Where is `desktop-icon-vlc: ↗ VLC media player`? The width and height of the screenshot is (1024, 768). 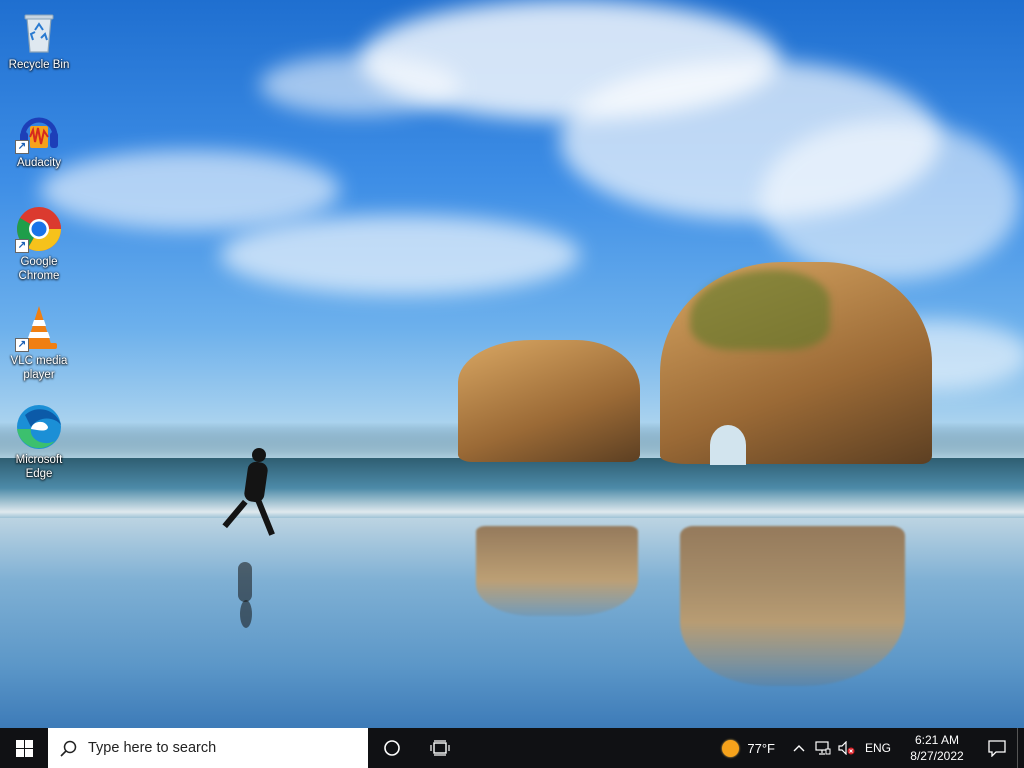
desktop-icon-vlc: ↗ VLC media player is located at coordinates (39, 343).